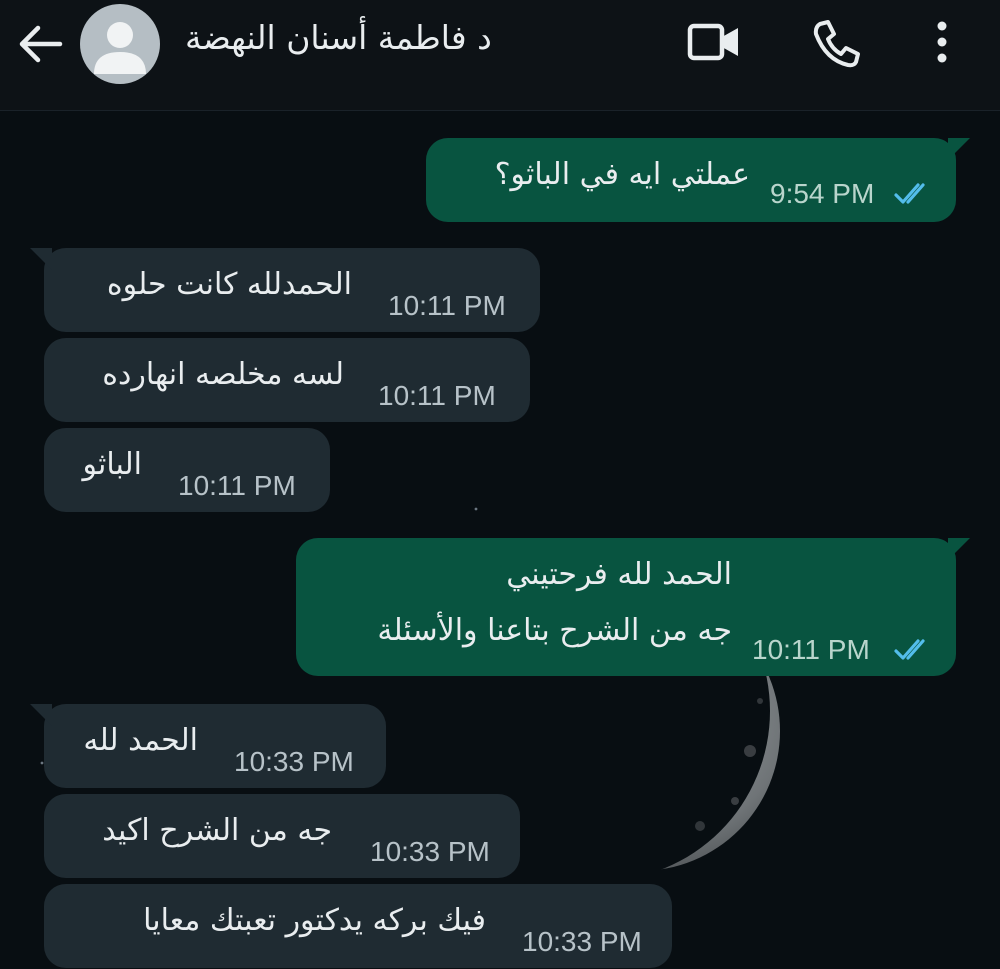  I want to click on message-bubble-incoming: لسه مخلصه انهارده 10:11 PM, so click(287, 380).